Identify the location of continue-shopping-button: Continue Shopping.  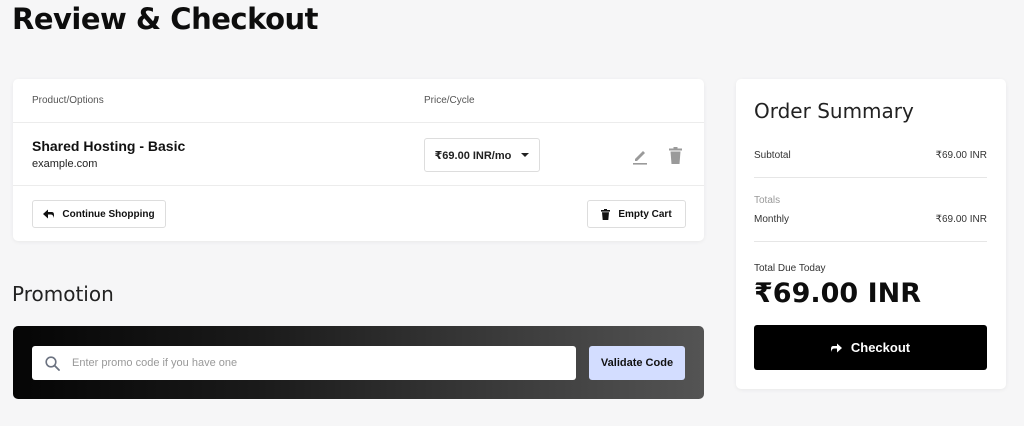
(99, 214).